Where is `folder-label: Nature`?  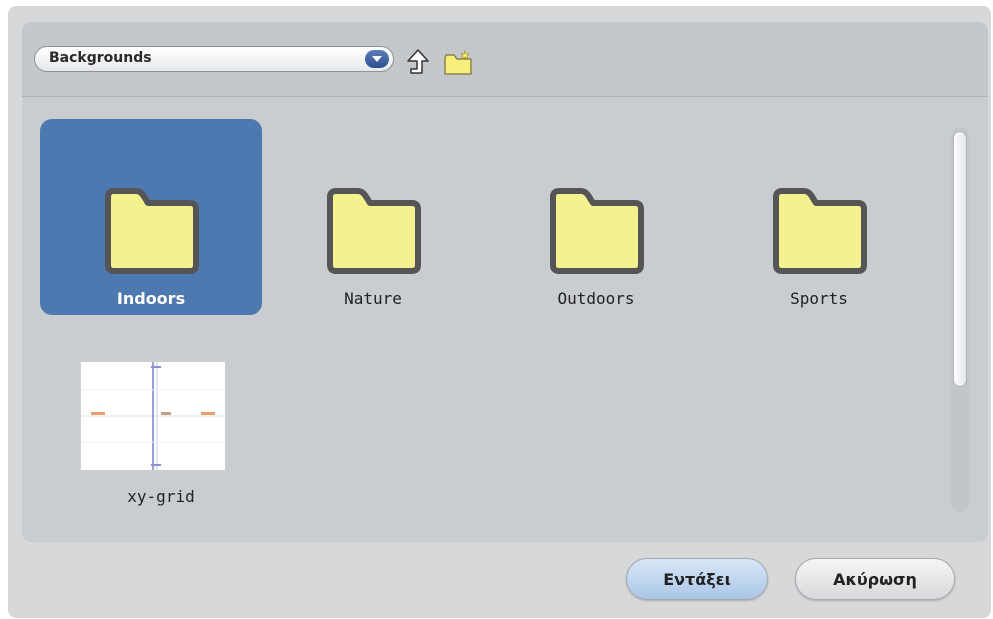
folder-label: Nature is located at coordinates (373, 298).